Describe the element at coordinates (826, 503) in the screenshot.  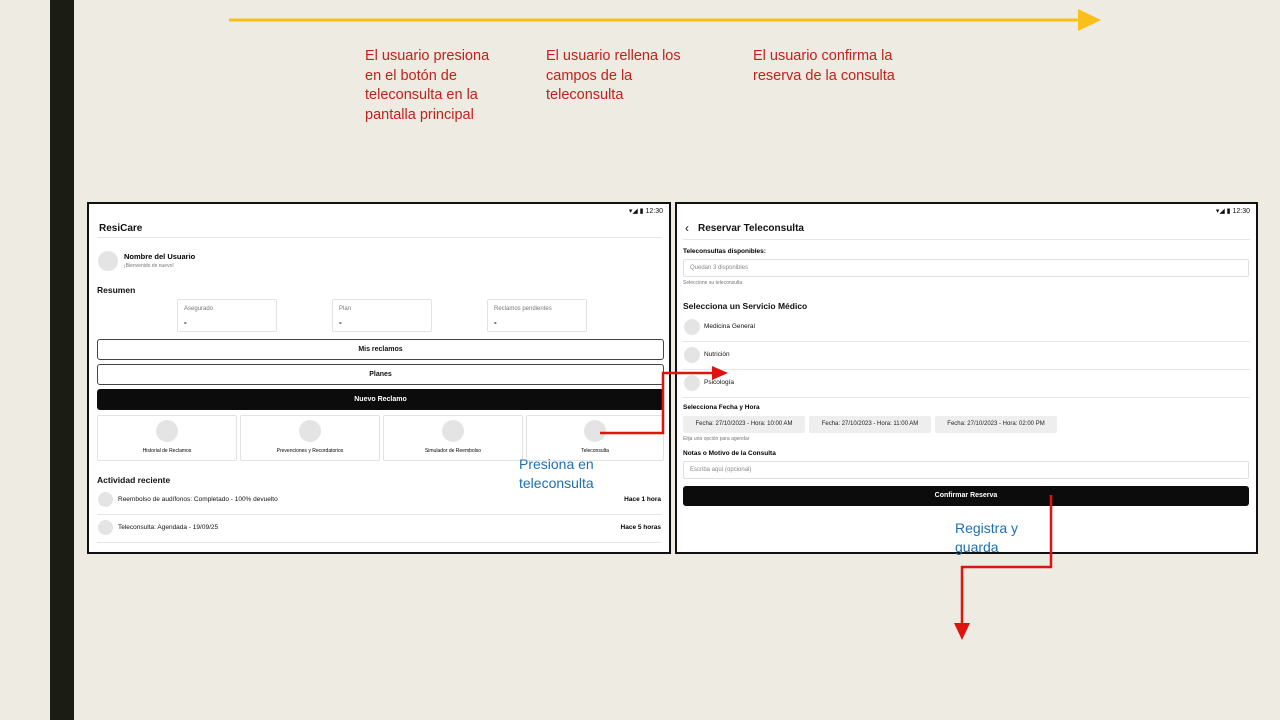
I see `flow-arrows` at that location.